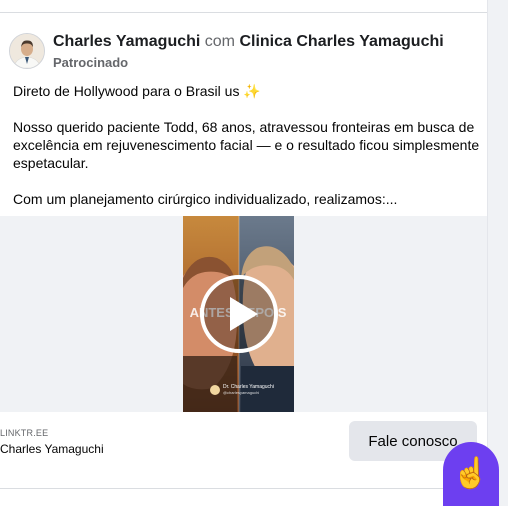 Image resolution: width=508 pixels, height=506 pixels. What do you see at coordinates (341, 41) in the screenshot?
I see `page-name-link: Clinica Charles Yamaguchi` at bounding box center [341, 41].